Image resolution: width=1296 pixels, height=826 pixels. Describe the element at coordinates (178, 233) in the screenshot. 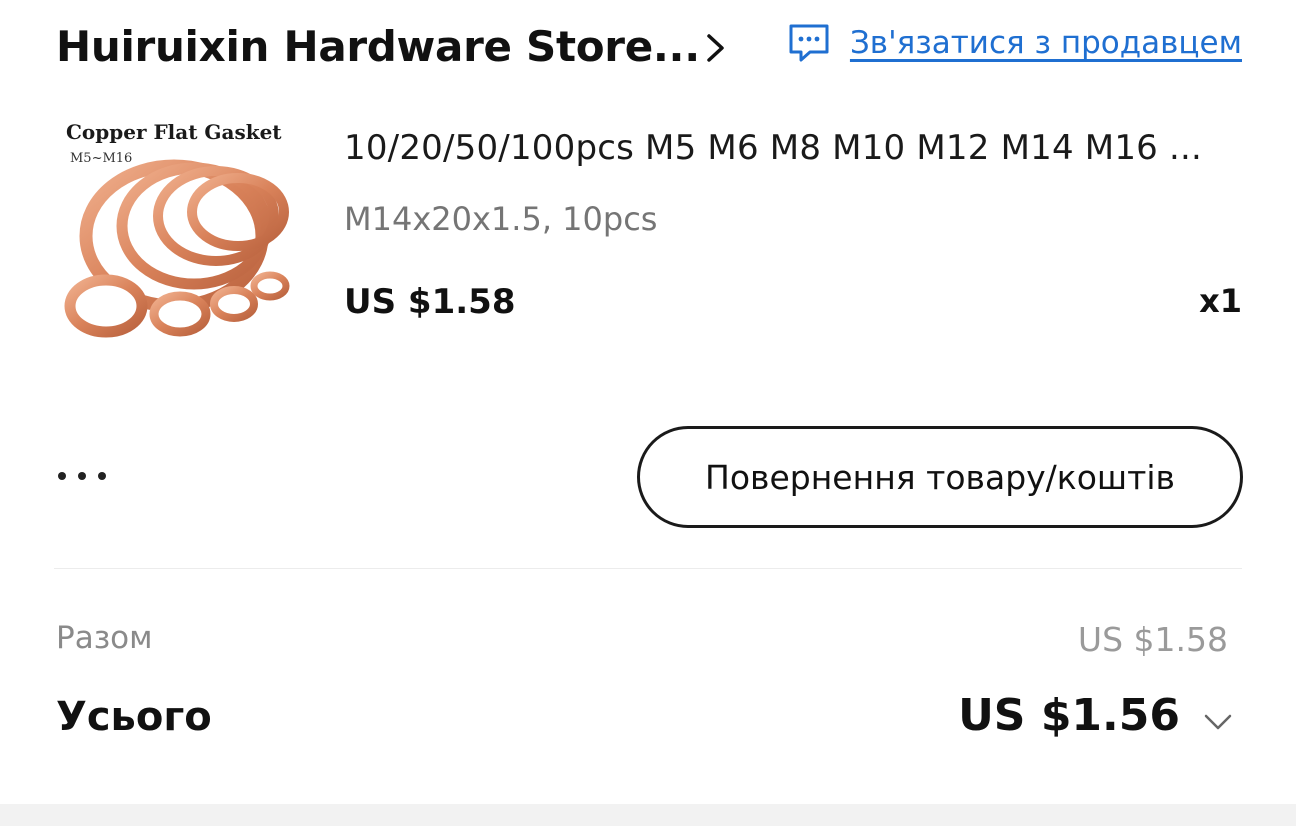

I see `product-image: Copper Flat Gasket M5~M16` at that location.